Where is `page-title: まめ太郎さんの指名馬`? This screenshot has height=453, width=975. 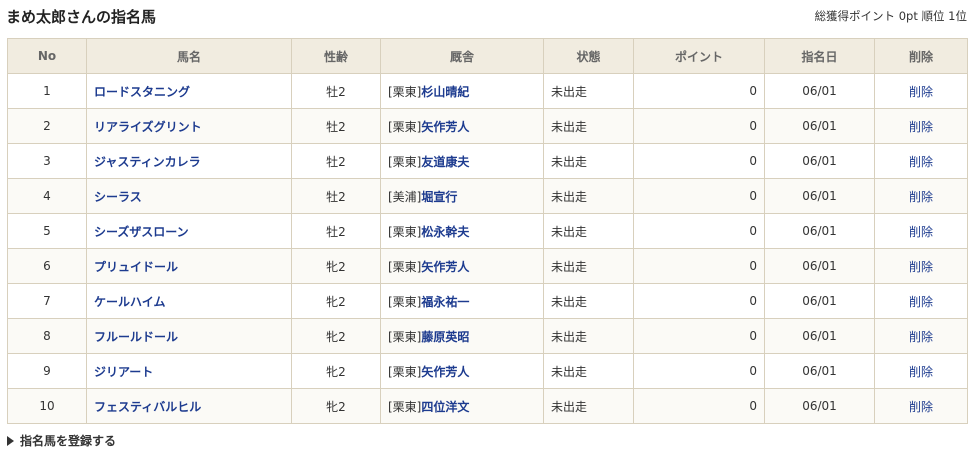
page-title: まめ太郎さんの指名馬 is located at coordinates (81, 17).